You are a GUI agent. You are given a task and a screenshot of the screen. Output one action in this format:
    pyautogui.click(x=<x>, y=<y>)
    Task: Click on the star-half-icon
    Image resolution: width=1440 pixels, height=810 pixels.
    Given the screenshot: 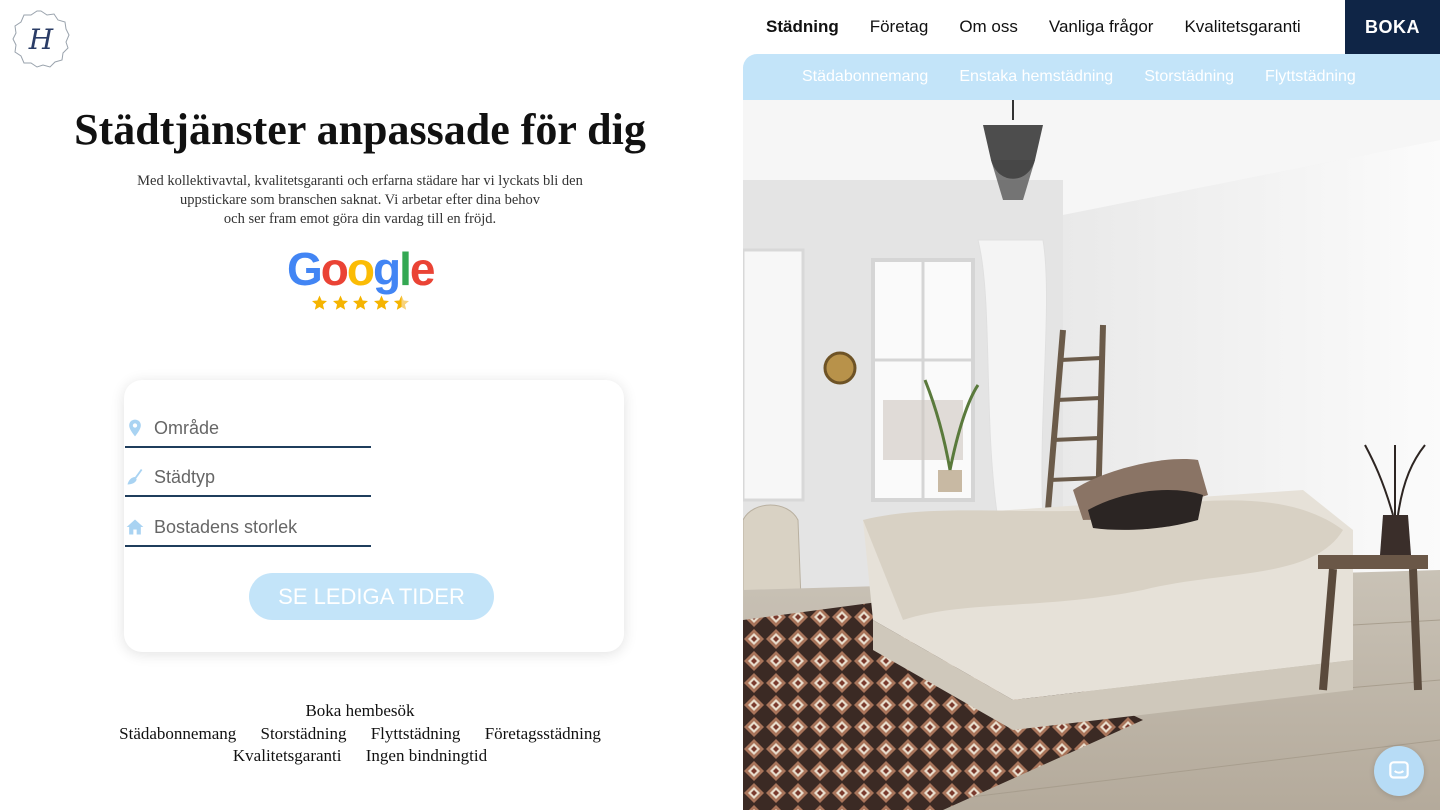 What is the action you would take?
    pyautogui.click(x=401, y=302)
    